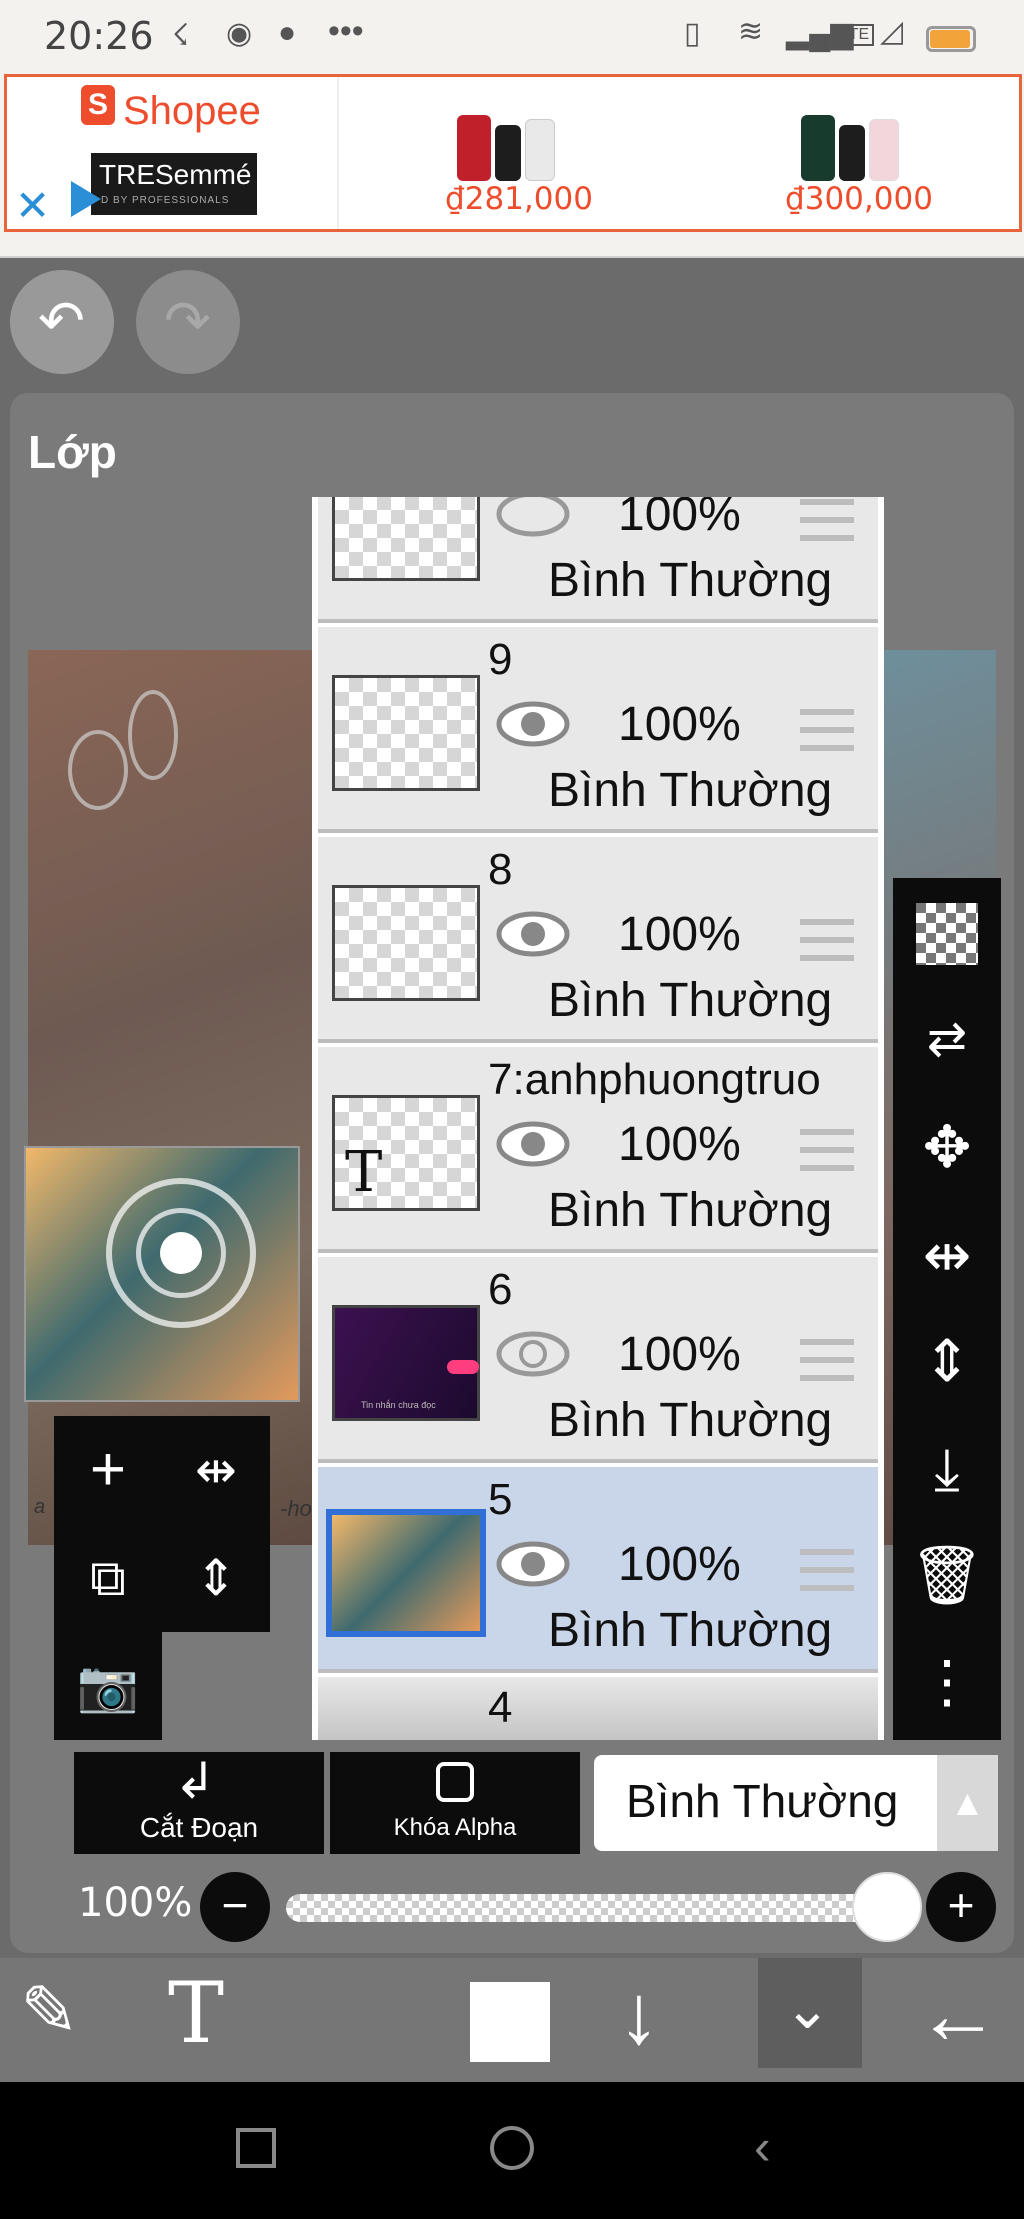 The height and width of the screenshot is (2219, 1024). I want to click on app-toolbar: ✎ T ↓ ⌄ ←, so click(512, 2020).